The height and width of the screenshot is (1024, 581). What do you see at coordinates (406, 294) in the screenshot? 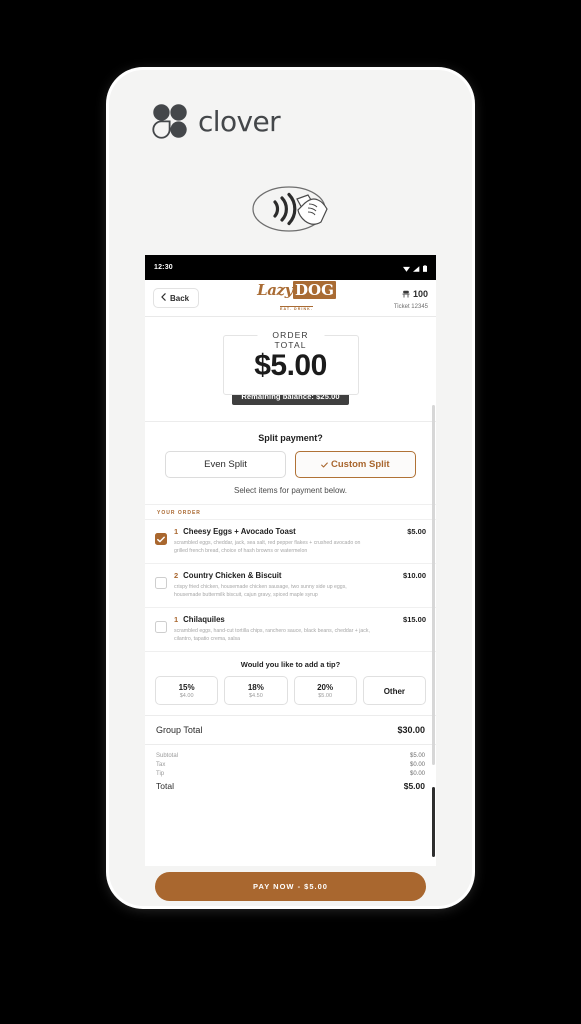
I see `table-chair-icon` at bounding box center [406, 294].